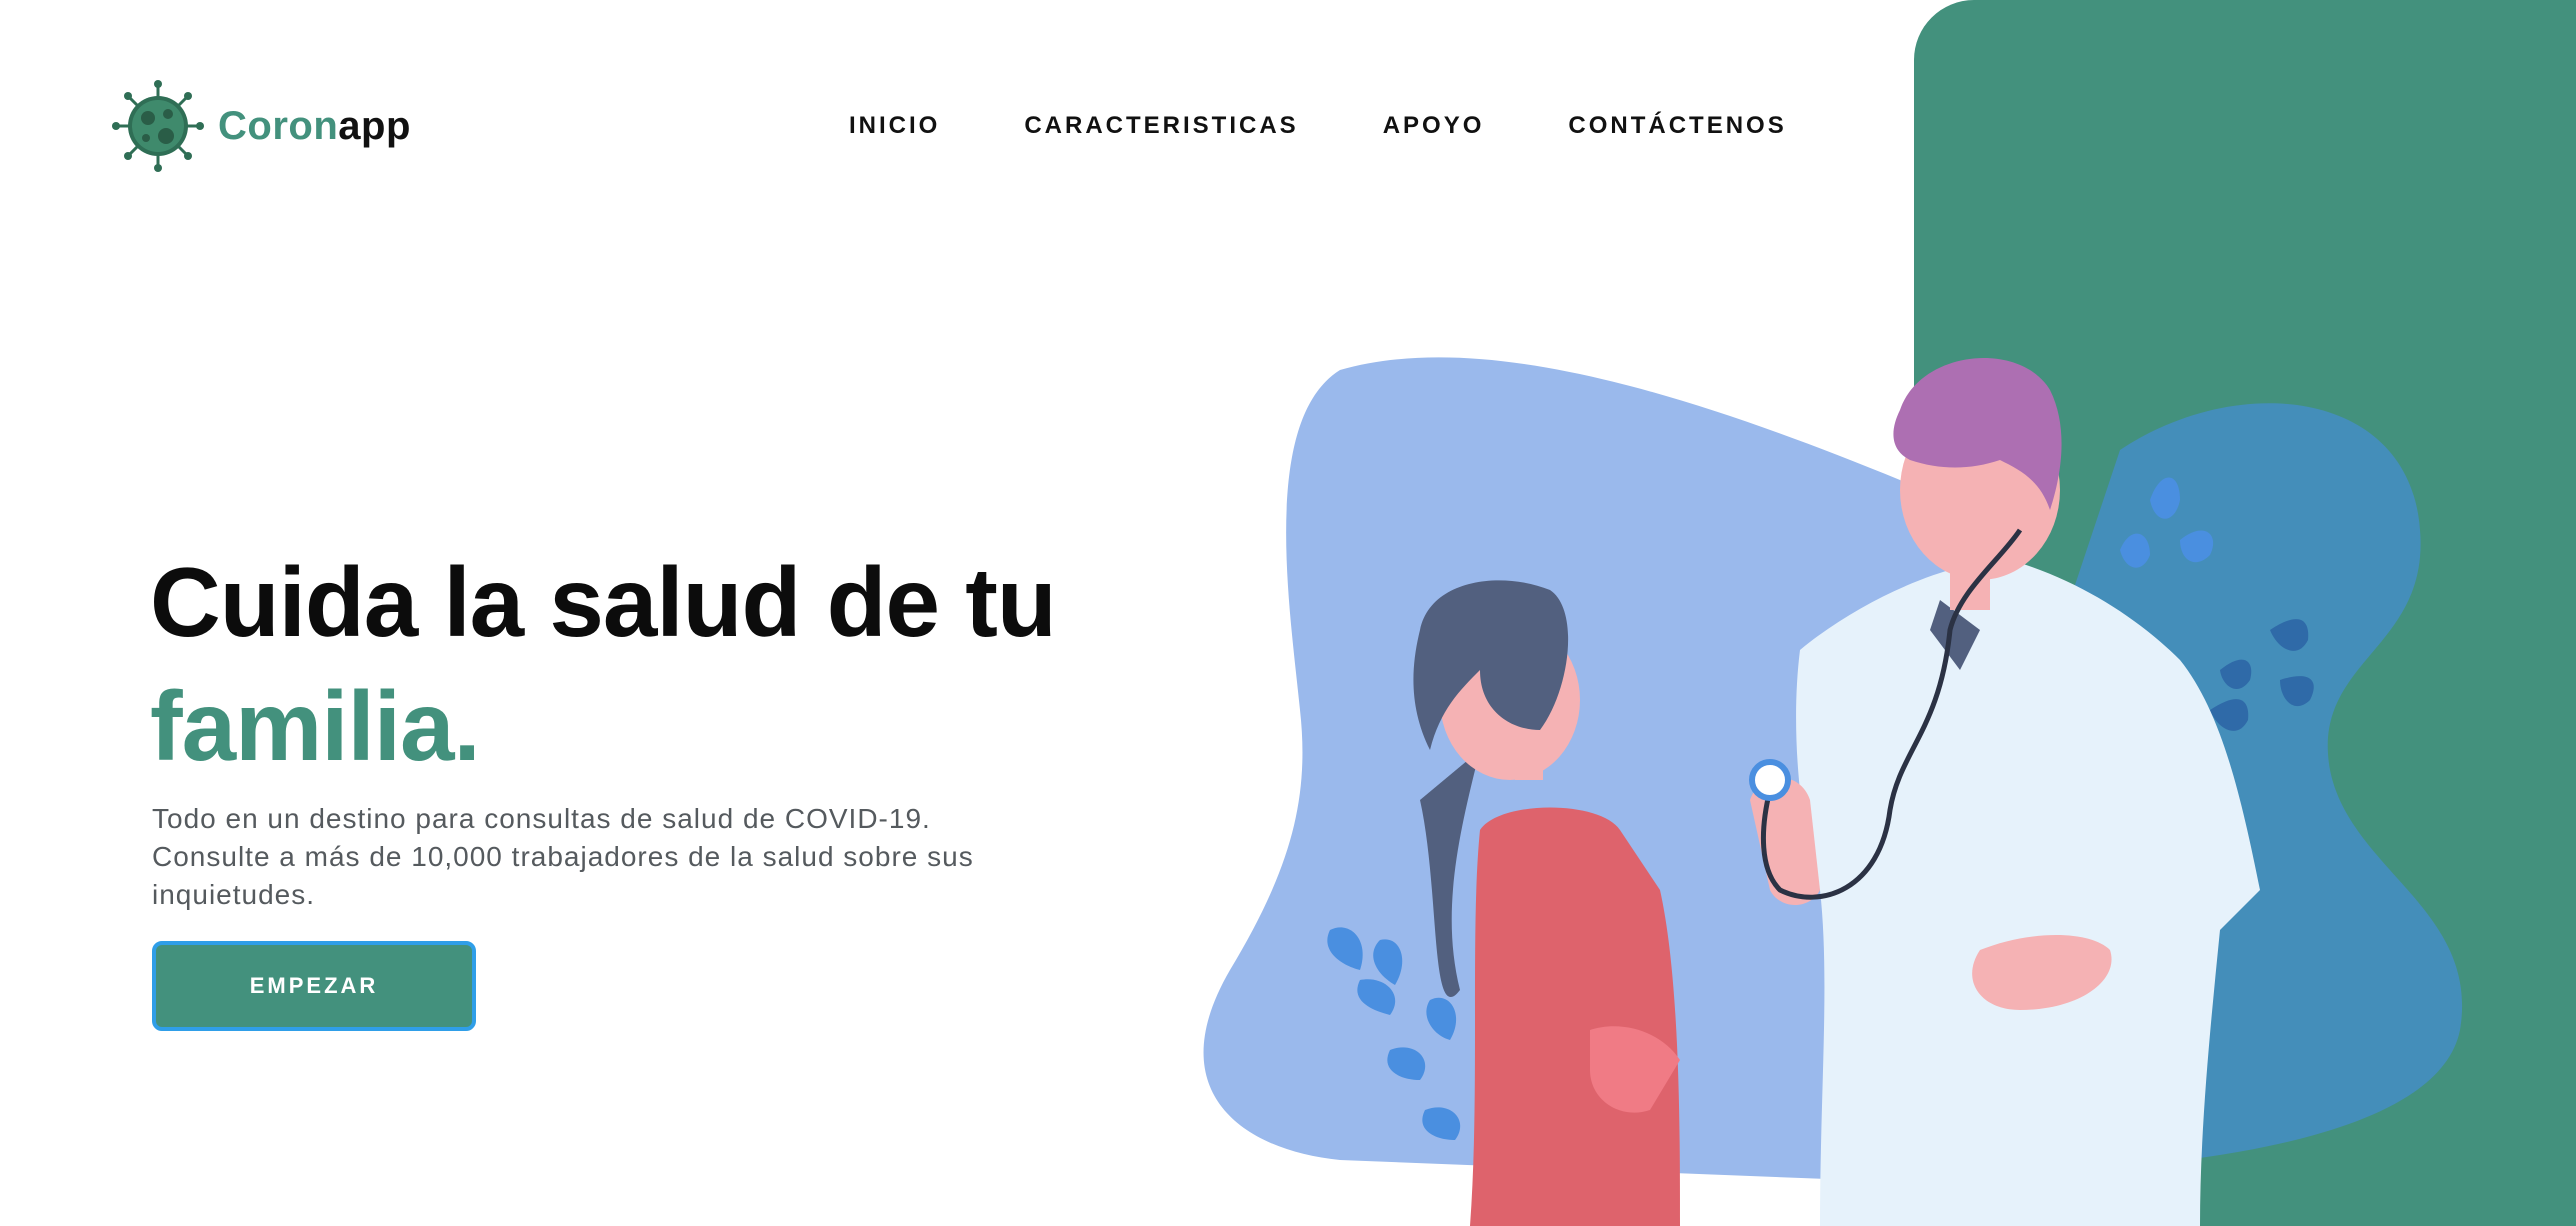  Describe the element at coordinates (1318, 126) in the screenshot. I see `main-nav: INICIO CARACTERISTICAS APOYO CONTÁCTENOS` at that location.